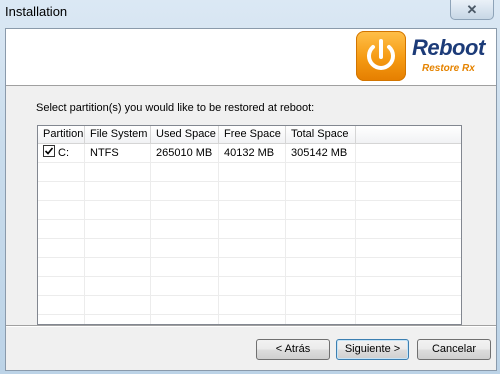 The width and height of the screenshot is (500, 374). I want to click on column-header-used-space: Used Space, so click(185, 134).